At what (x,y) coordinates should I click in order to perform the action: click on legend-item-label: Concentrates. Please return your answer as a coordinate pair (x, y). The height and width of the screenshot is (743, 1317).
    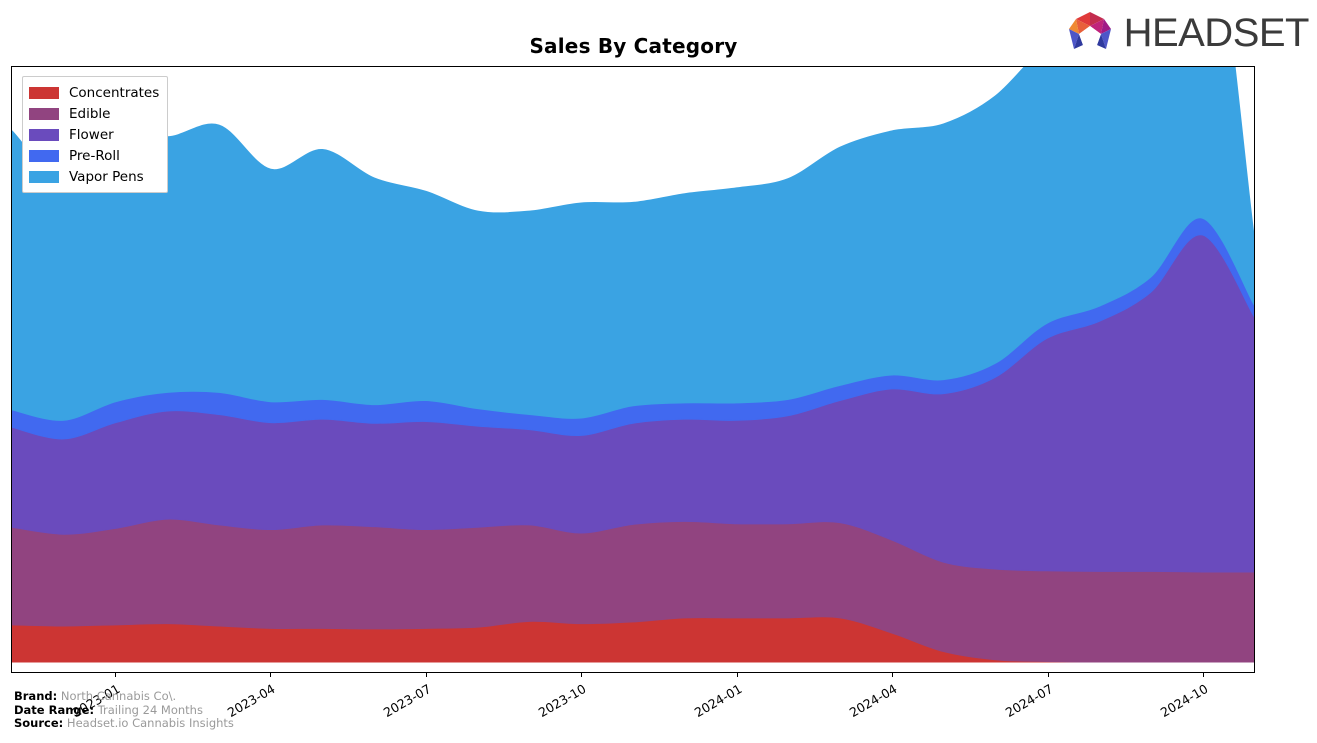
    Looking at the image, I should click on (114, 92).